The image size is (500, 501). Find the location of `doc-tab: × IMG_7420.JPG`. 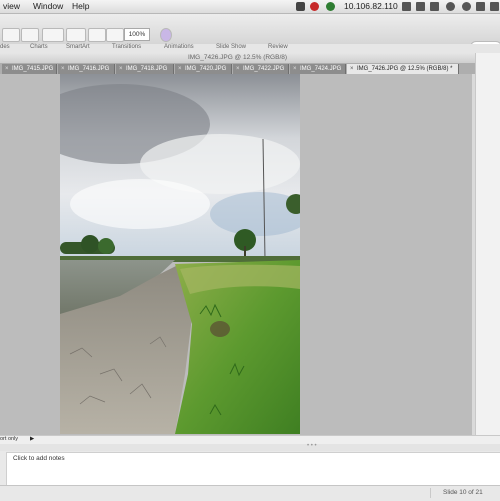

doc-tab: × IMG_7420.JPG is located at coordinates (203, 69).